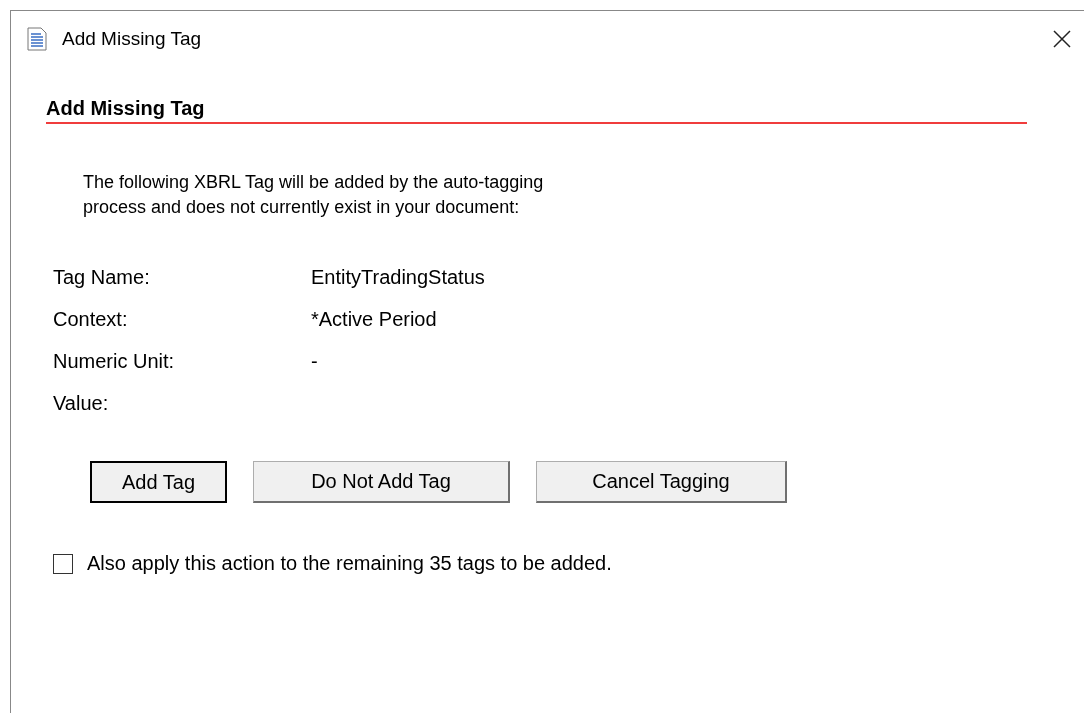 The width and height of the screenshot is (1084, 713). What do you see at coordinates (315, 361) in the screenshot?
I see `field-value: -` at bounding box center [315, 361].